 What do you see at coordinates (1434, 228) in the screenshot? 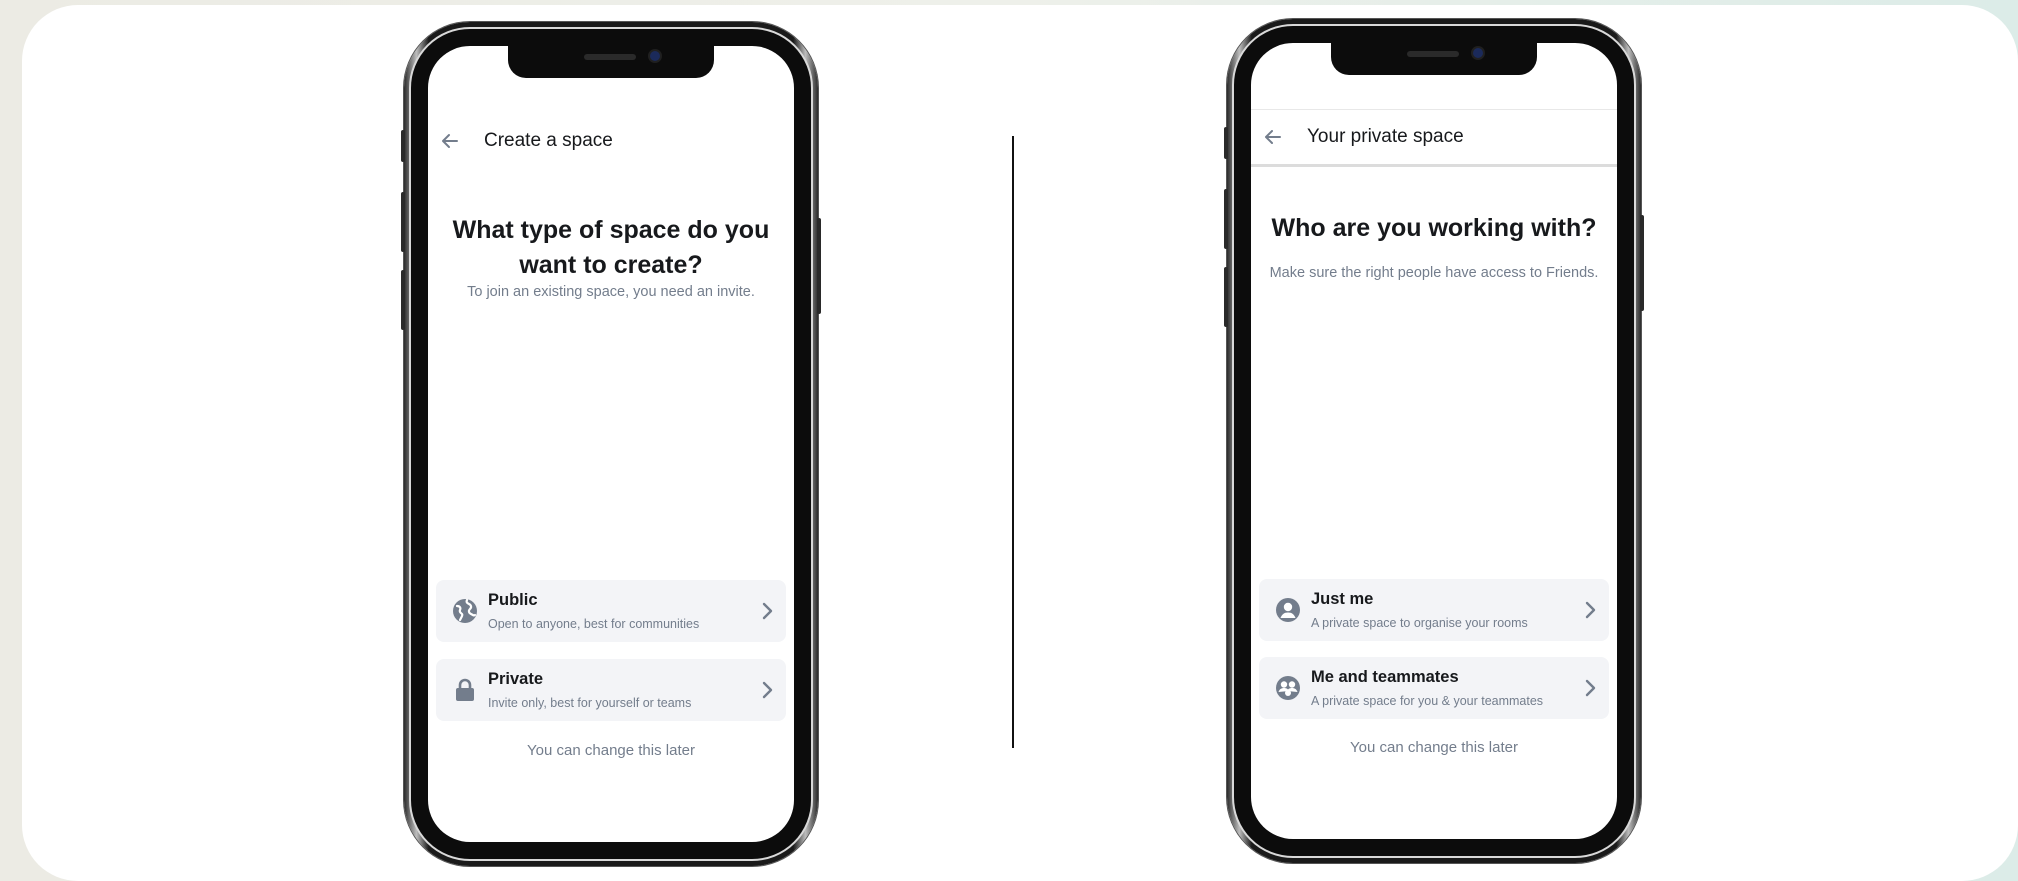
I see `page-heading: Who are you working with?` at bounding box center [1434, 228].